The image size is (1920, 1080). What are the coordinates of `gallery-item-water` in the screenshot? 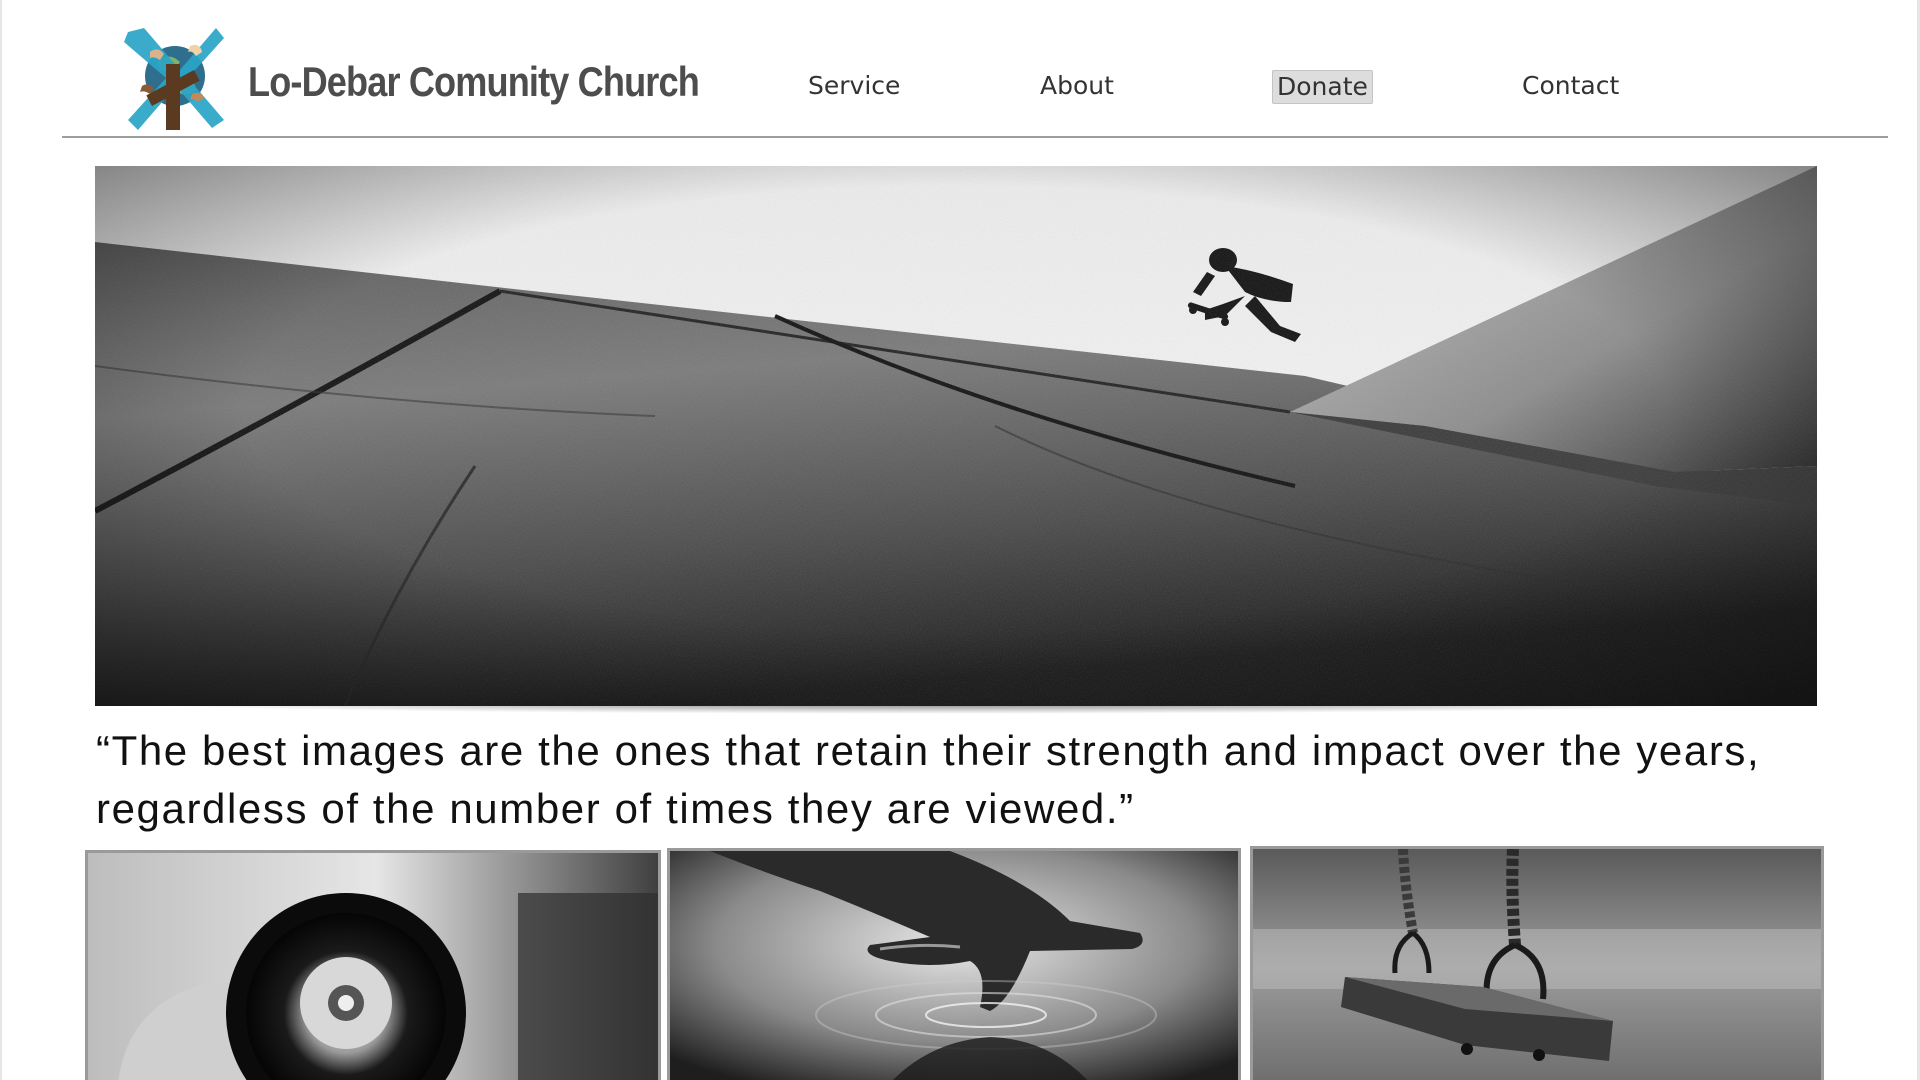 It's located at (954, 964).